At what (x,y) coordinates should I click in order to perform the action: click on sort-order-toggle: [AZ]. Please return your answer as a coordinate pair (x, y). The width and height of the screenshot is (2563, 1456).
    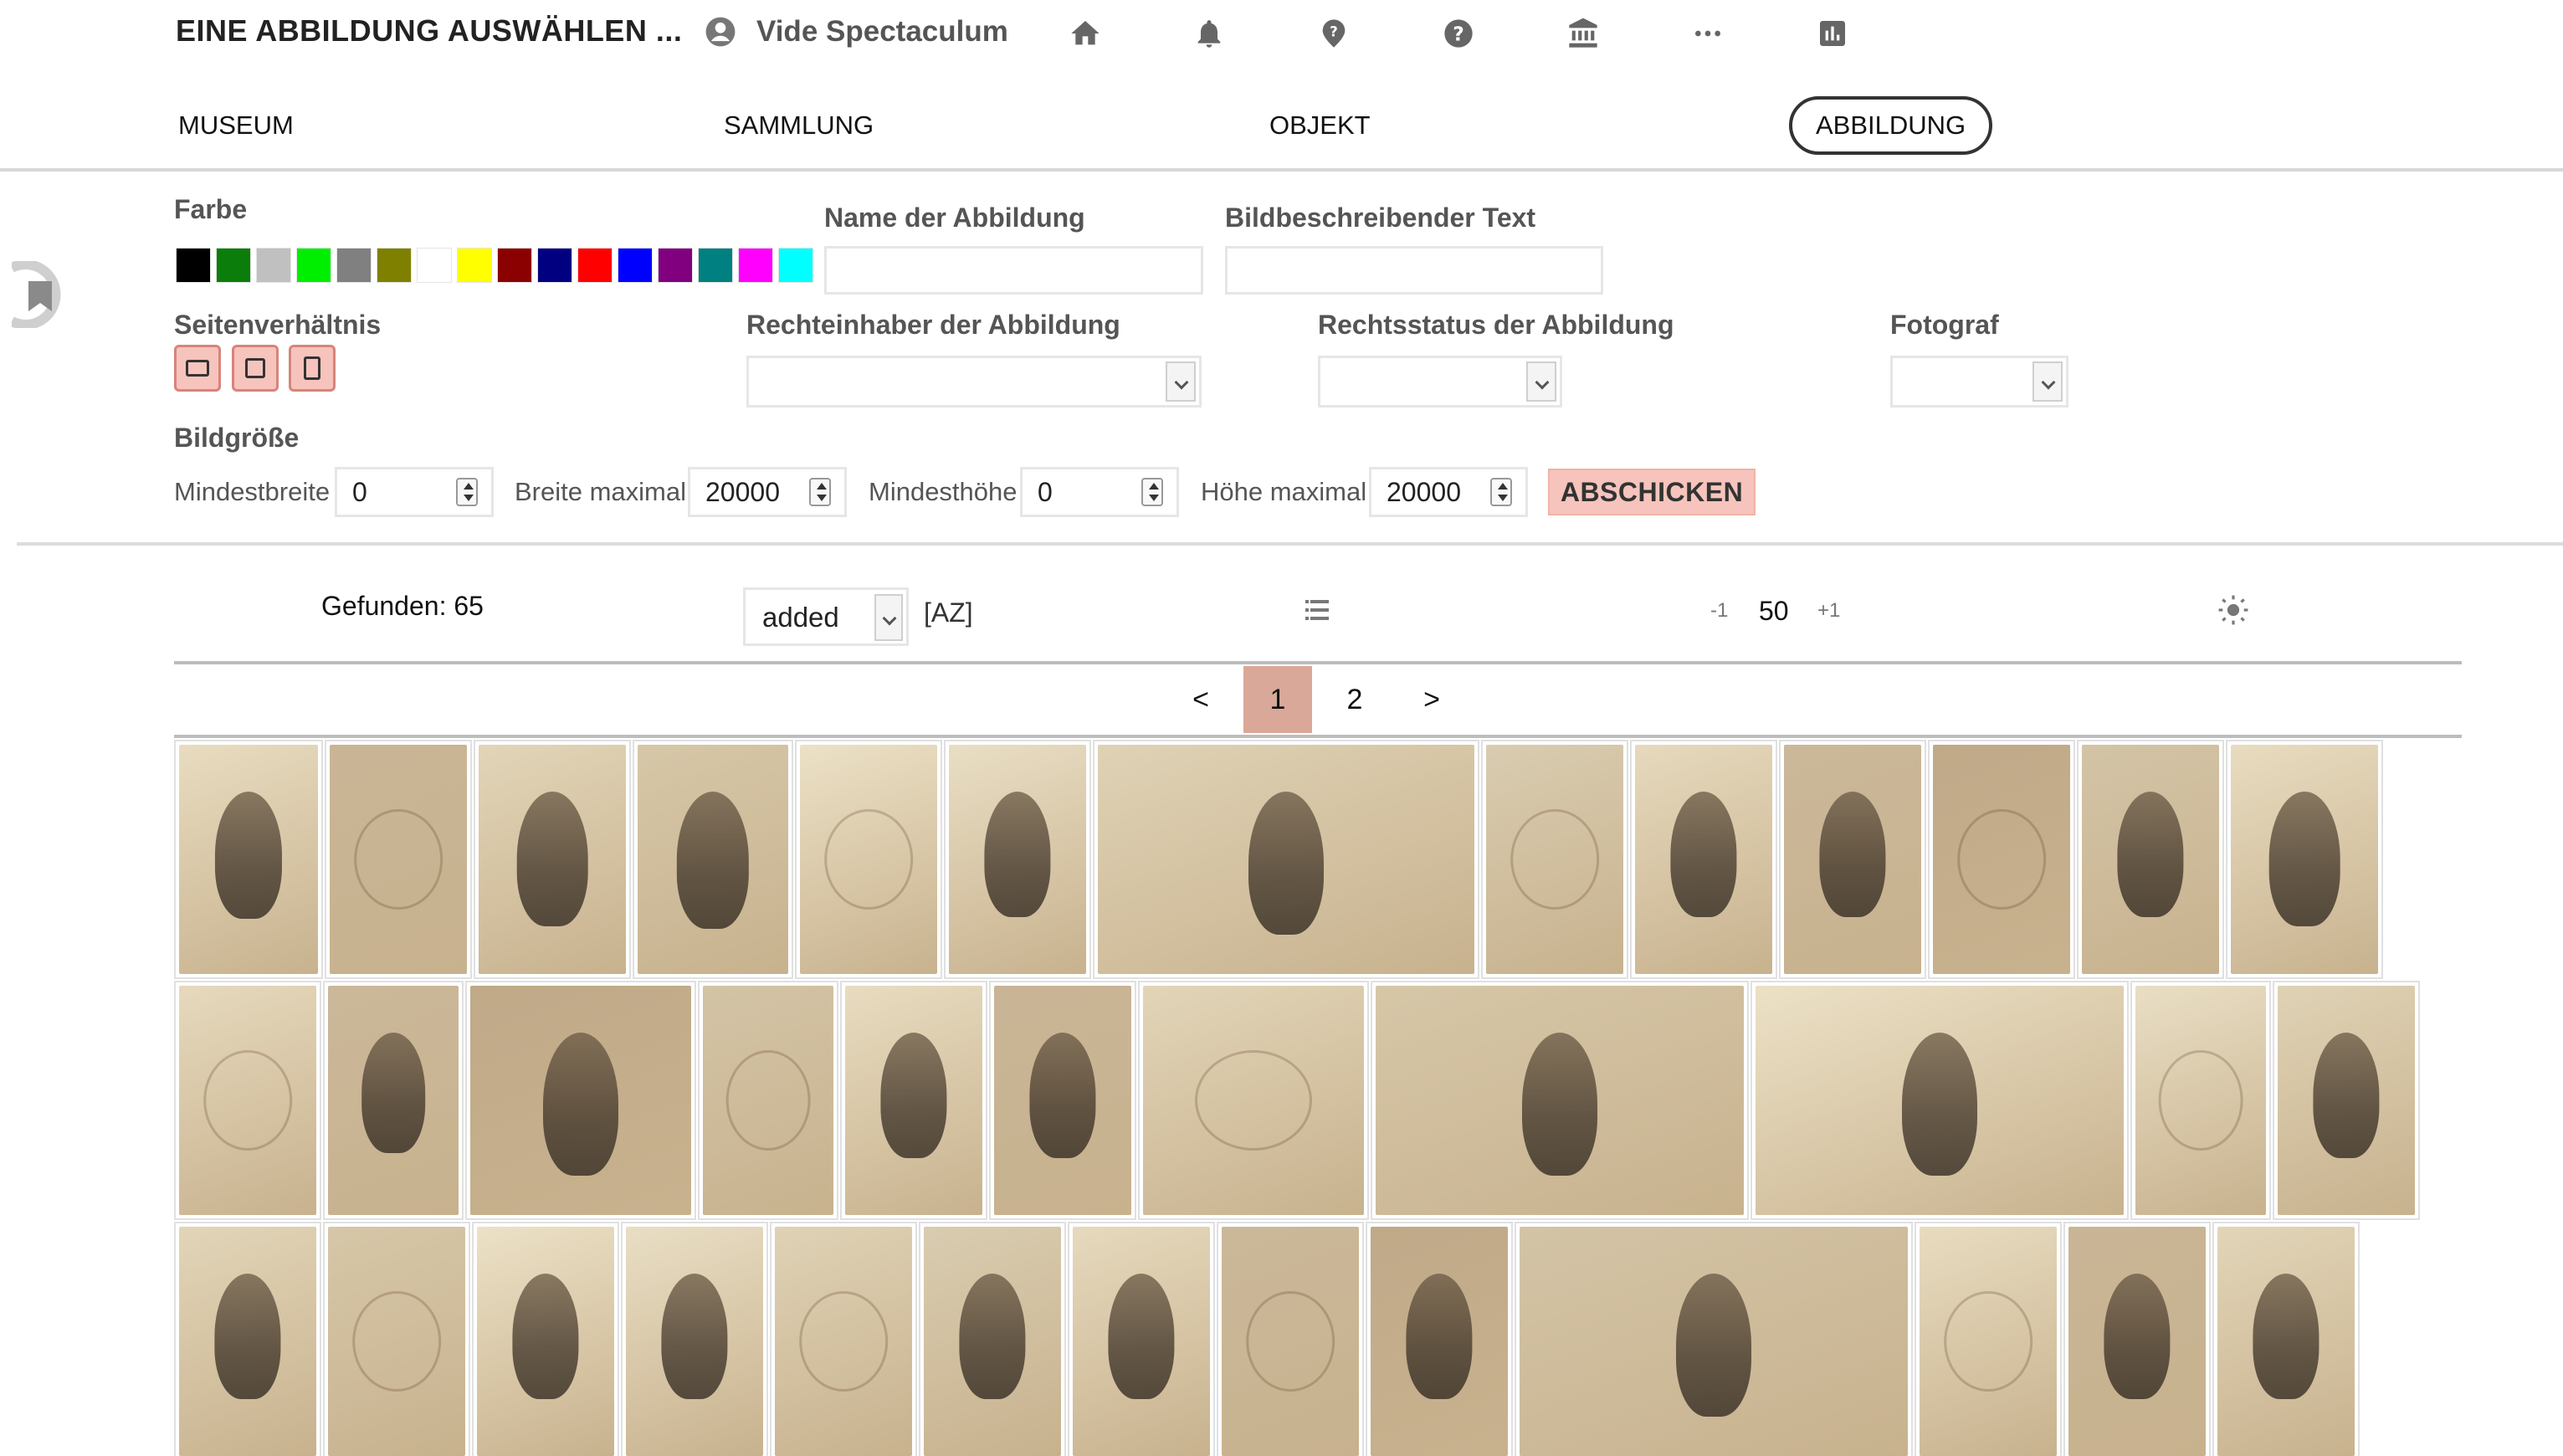
    Looking at the image, I should click on (948, 612).